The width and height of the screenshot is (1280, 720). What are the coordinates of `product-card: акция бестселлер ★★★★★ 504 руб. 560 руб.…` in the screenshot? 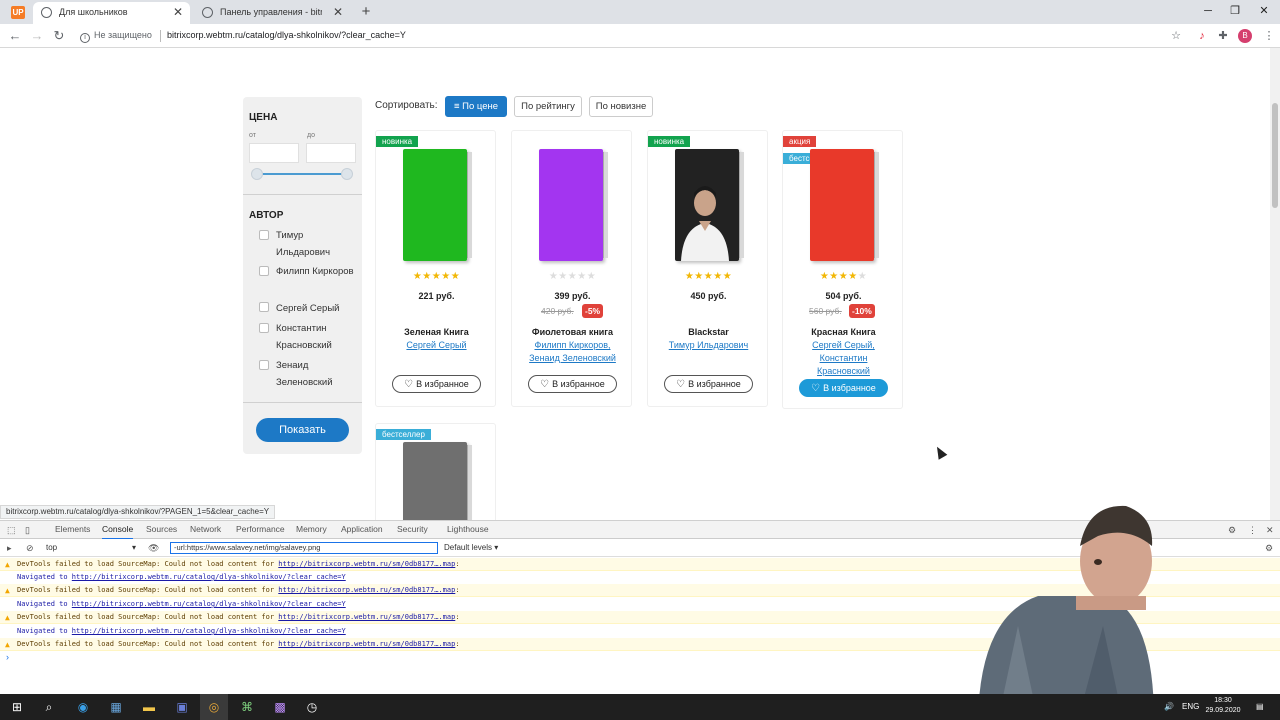 It's located at (842, 269).